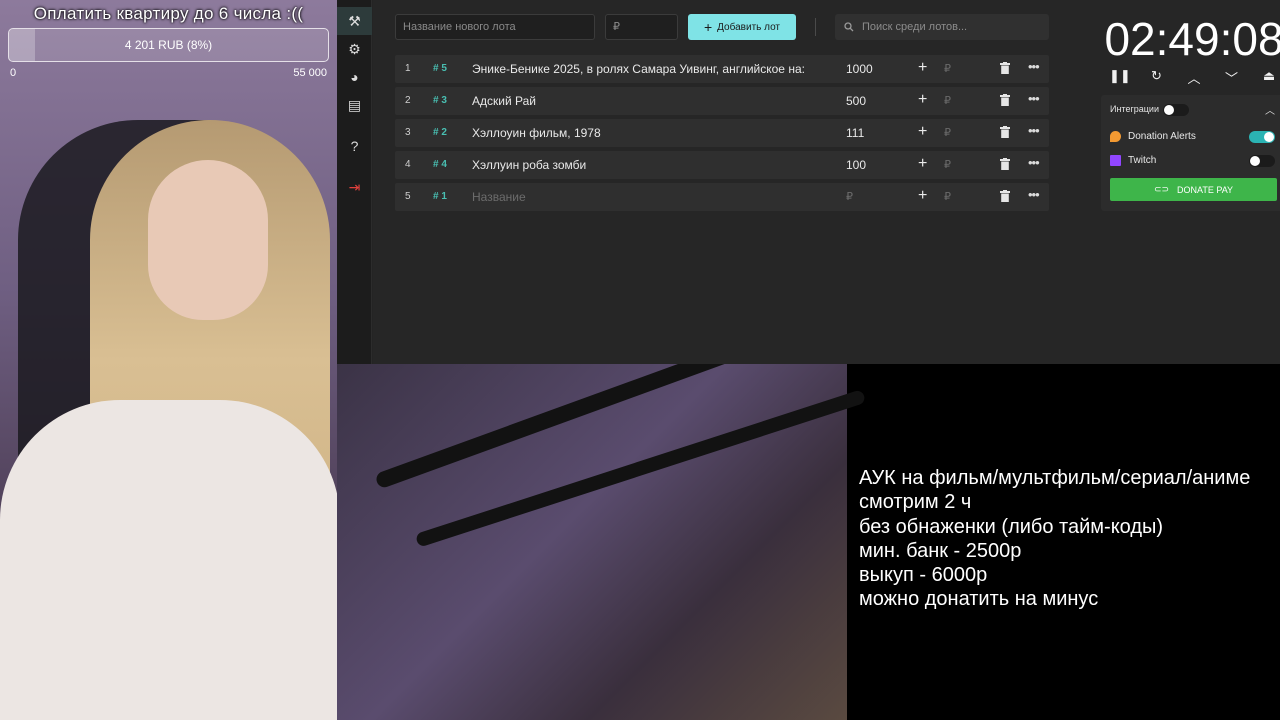  Describe the element at coordinates (208, 240) in the screenshot. I see `streamer-face` at that location.